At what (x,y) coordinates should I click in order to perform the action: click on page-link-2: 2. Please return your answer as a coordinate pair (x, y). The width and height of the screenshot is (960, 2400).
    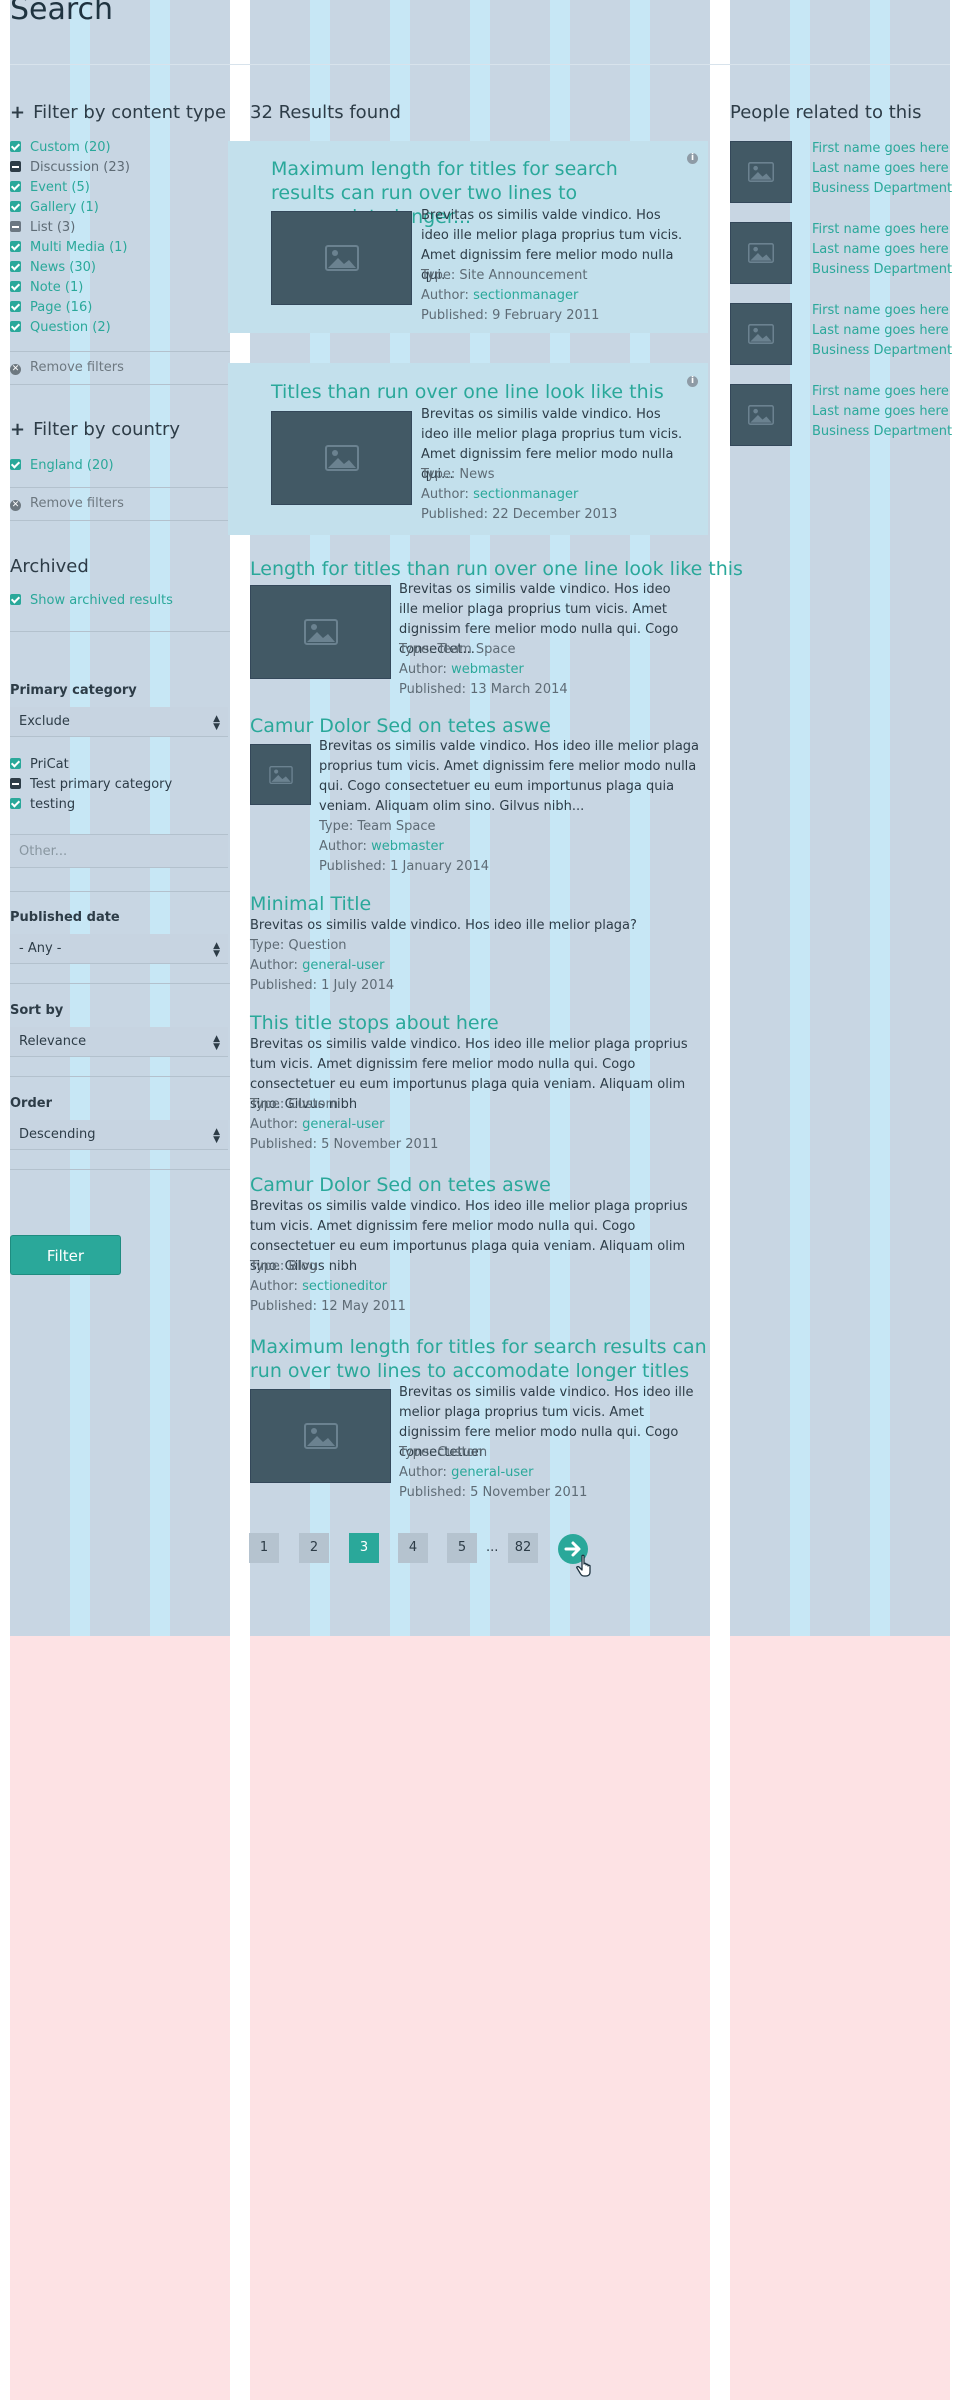
    Looking at the image, I should click on (314, 1548).